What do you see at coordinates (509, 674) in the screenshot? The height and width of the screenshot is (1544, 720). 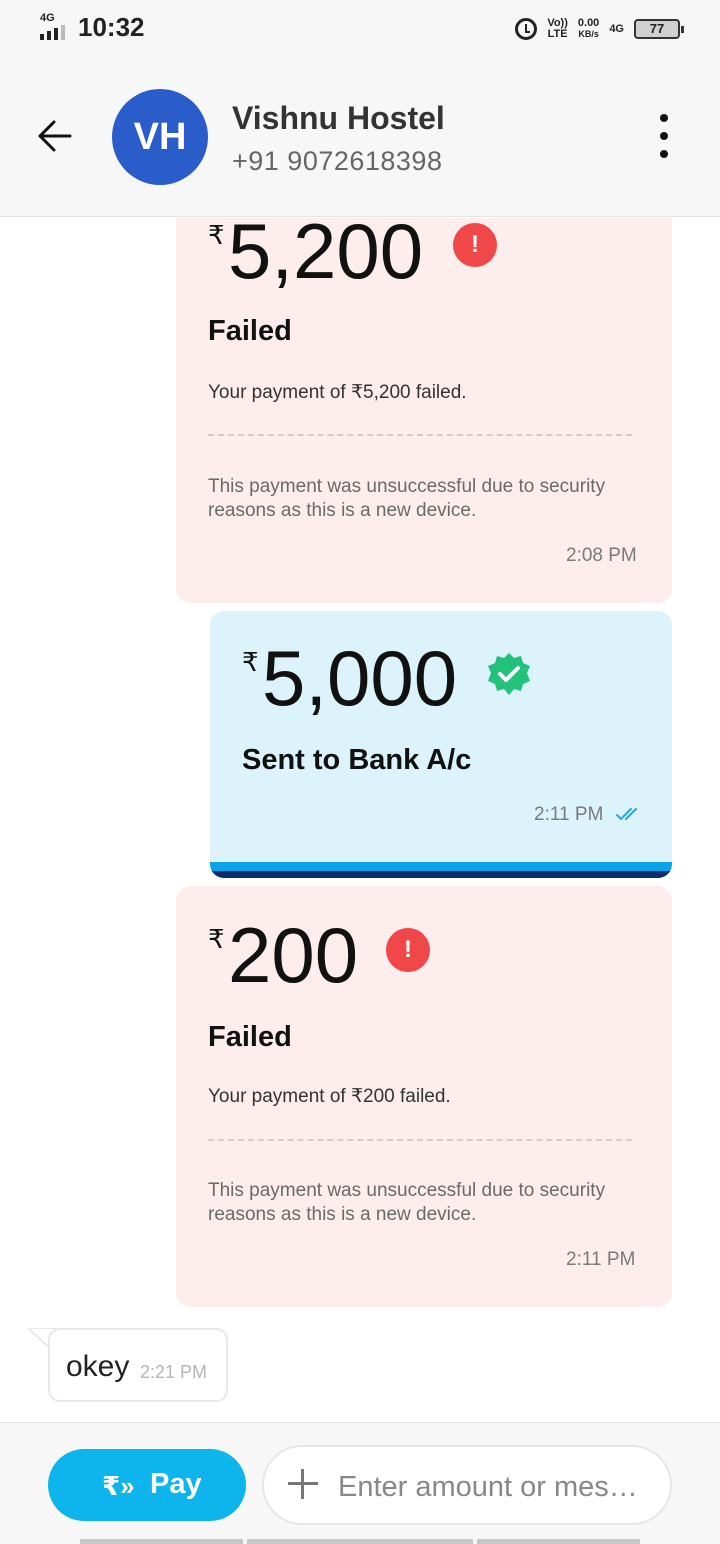 I see `verified-check-icon` at bounding box center [509, 674].